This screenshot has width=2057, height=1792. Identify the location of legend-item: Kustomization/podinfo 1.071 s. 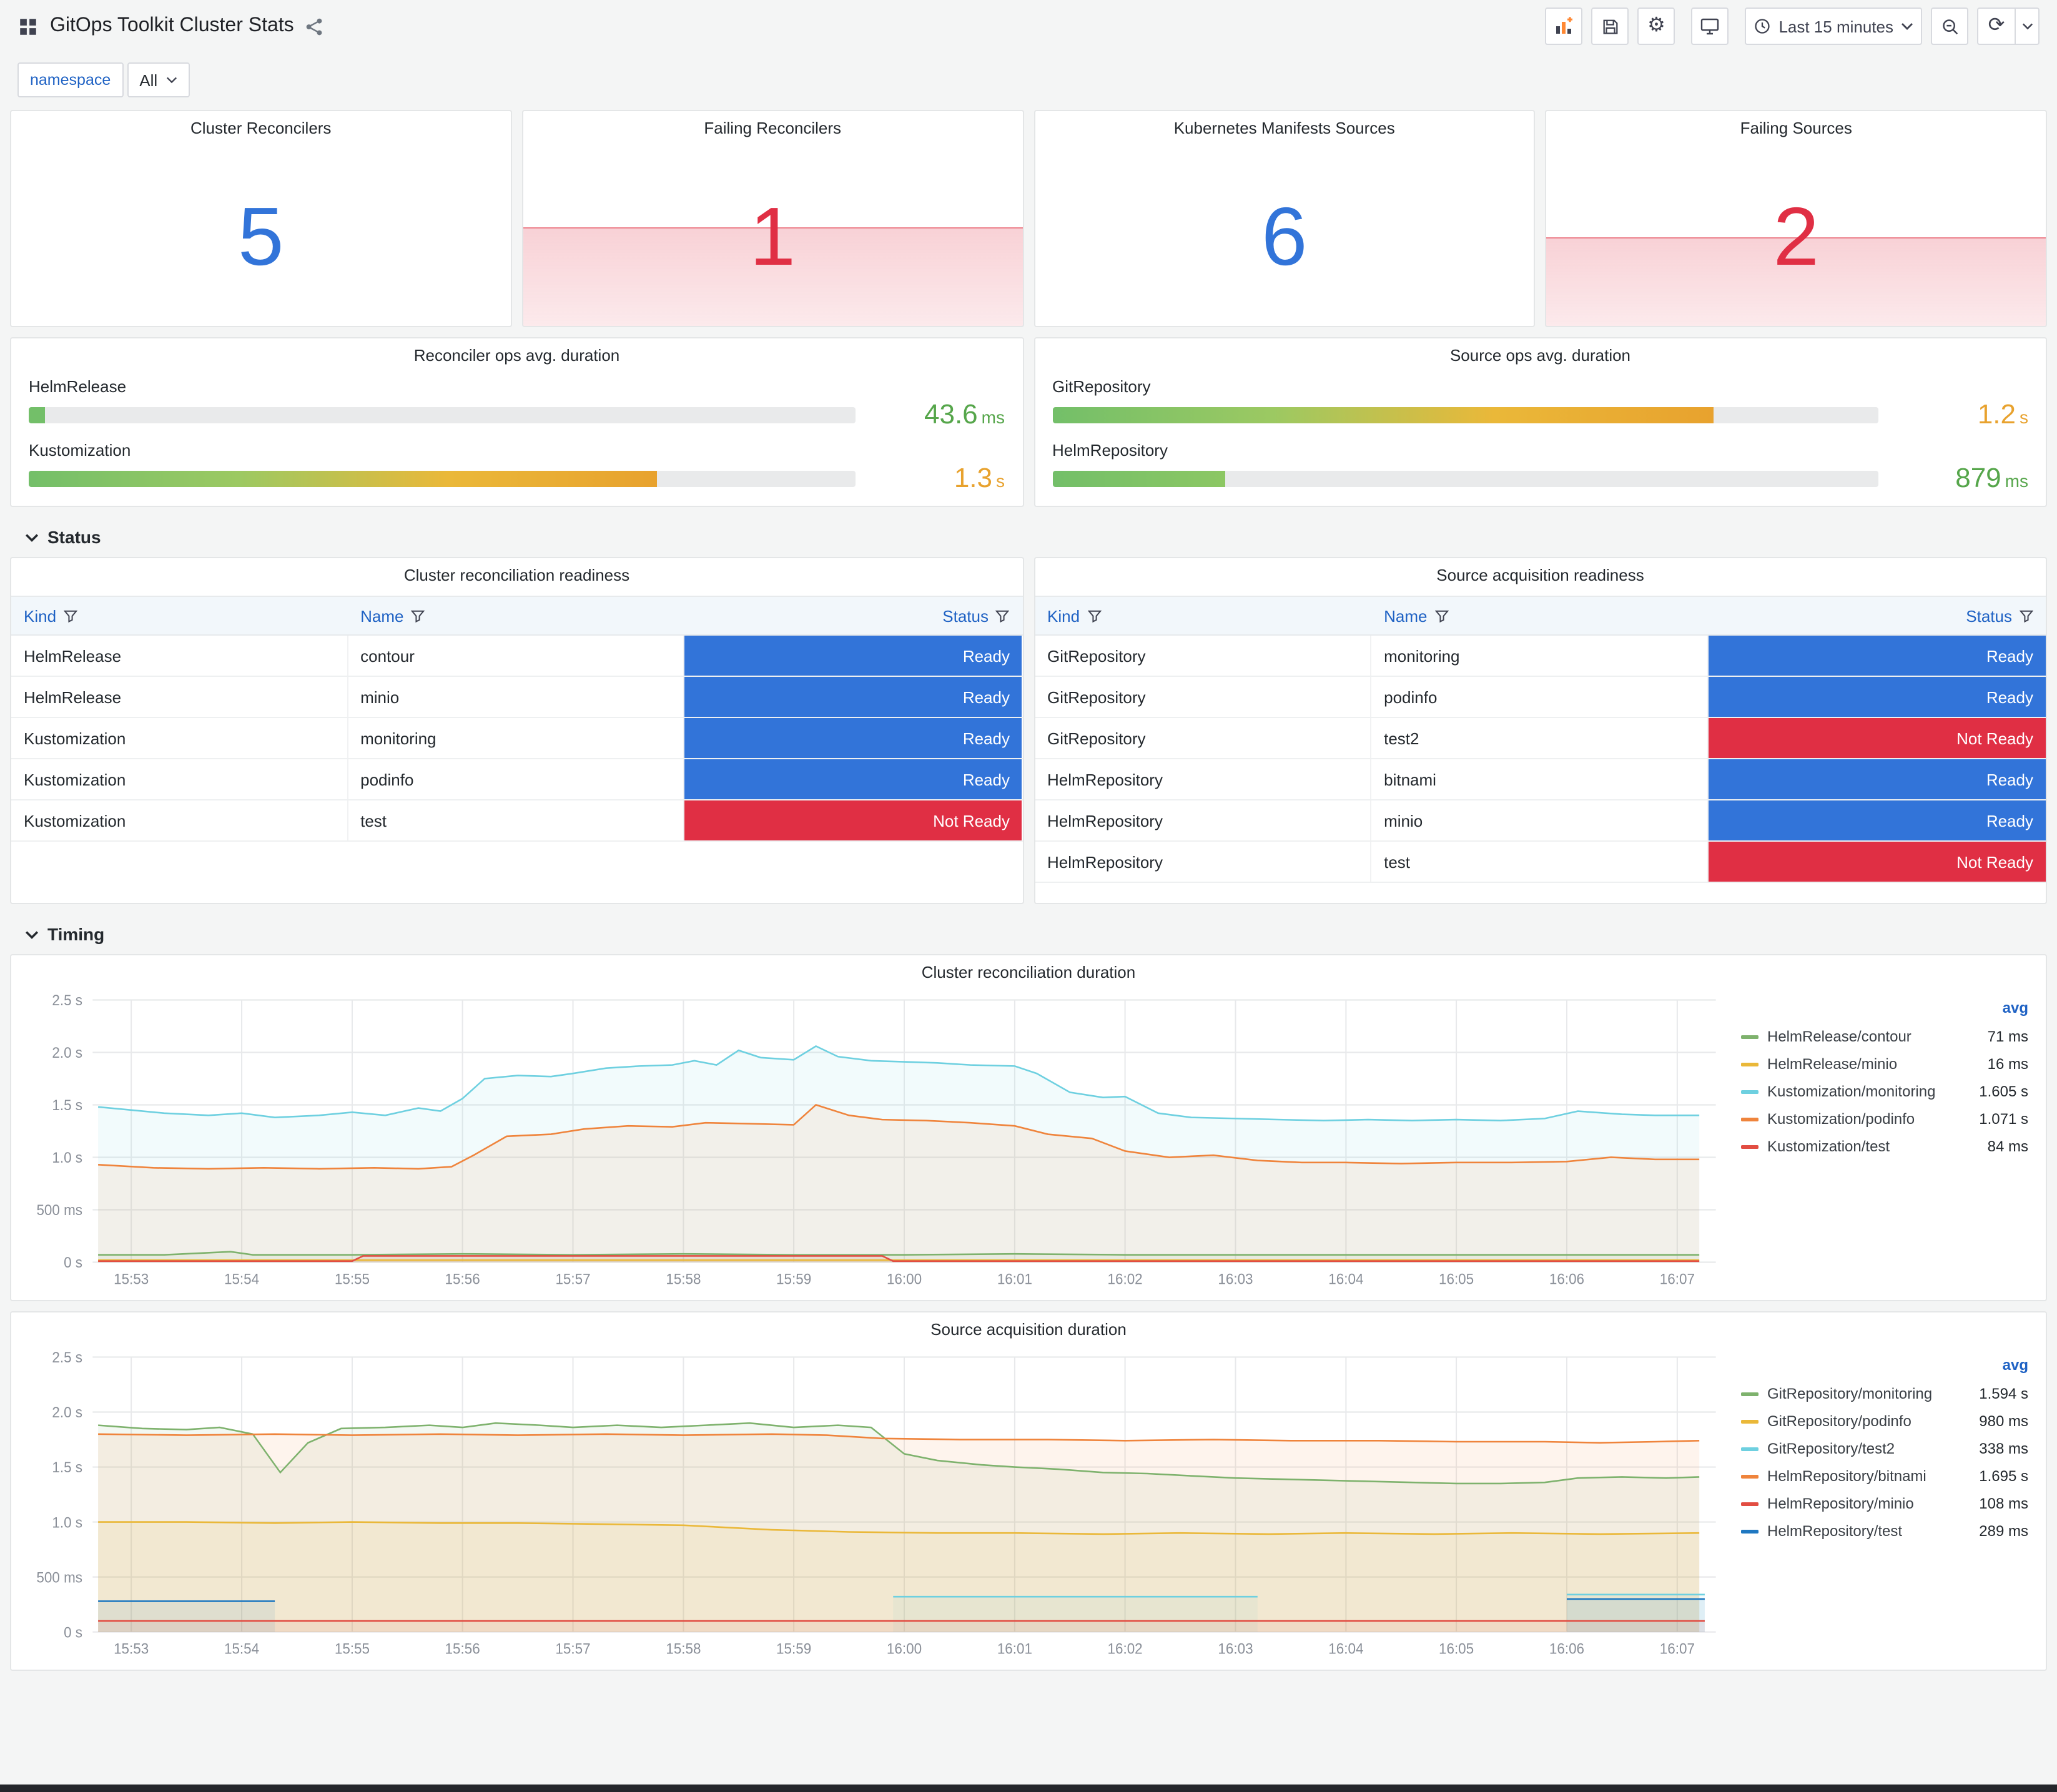
(1885, 1119).